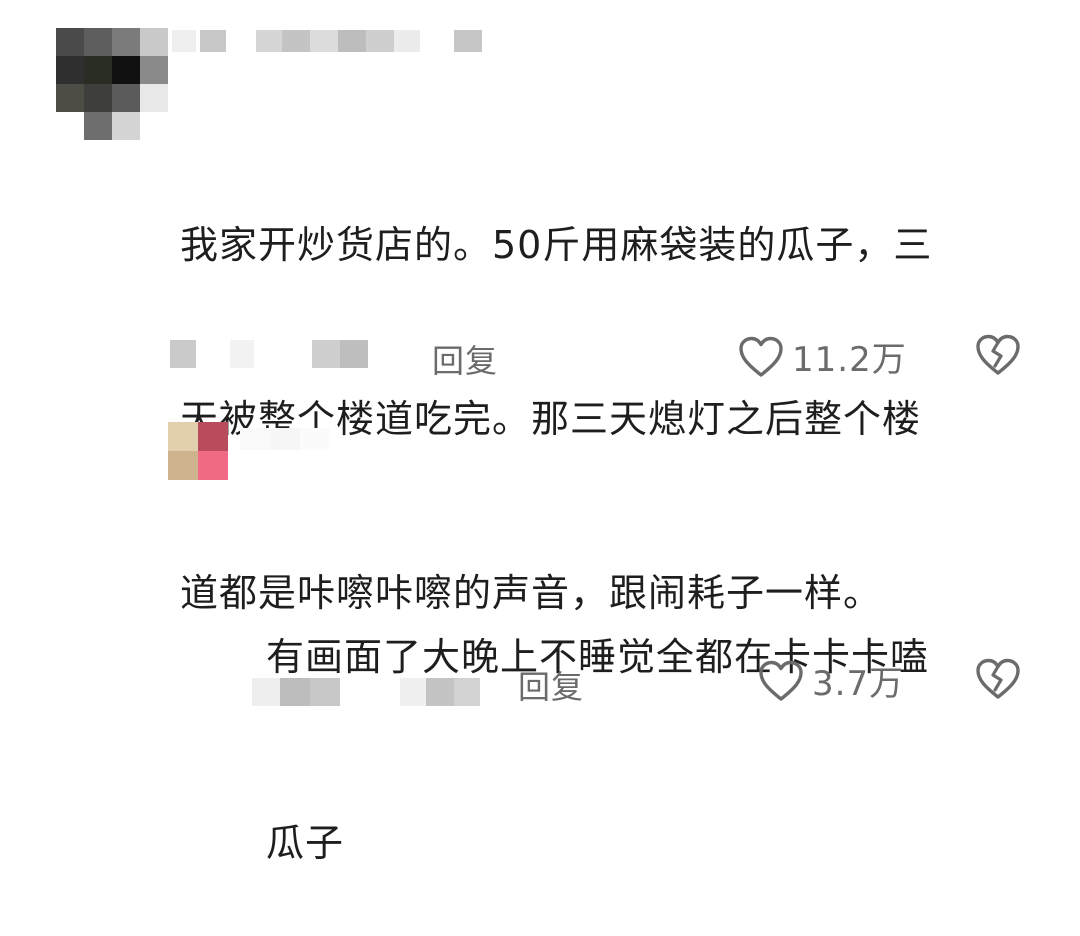 This screenshot has width=1080, height=936. I want to click on user-avatar, so click(114, 85).